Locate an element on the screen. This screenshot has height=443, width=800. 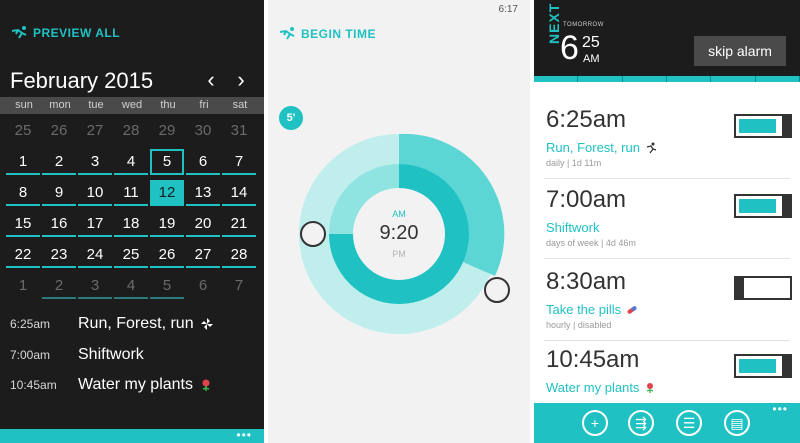
preview-all-label: PREVIEW ALL is located at coordinates (77, 33).